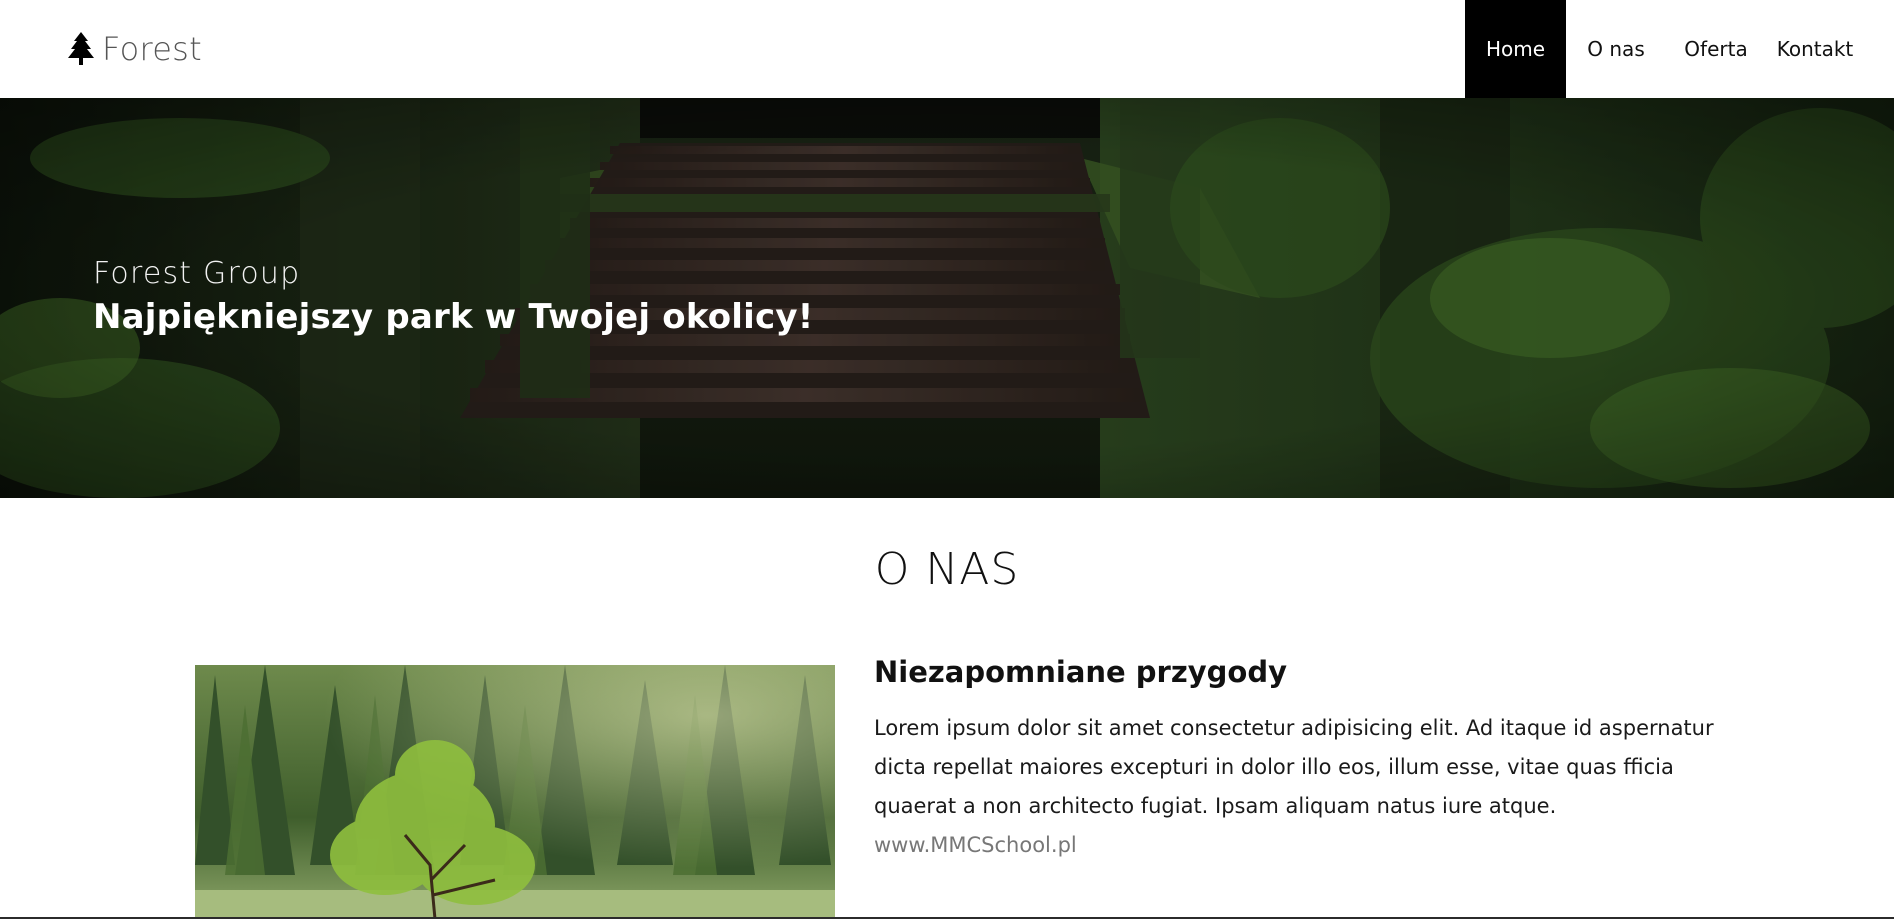 The width and height of the screenshot is (1894, 919). What do you see at coordinates (453, 317) in the screenshot?
I see `hero-title: Najpiękniejszy park w Twojej okolicy!` at bounding box center [453, 317].